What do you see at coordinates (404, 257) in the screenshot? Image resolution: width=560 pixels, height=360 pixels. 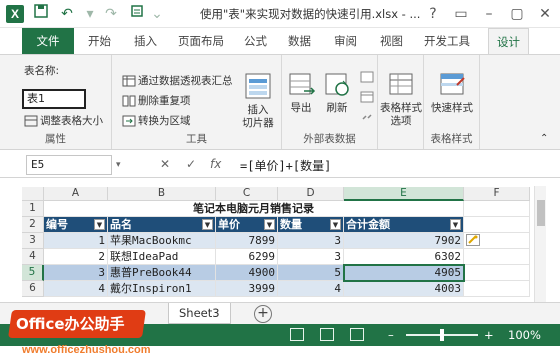 I see `table-cell: 6302` at bounding box center [404, 257].